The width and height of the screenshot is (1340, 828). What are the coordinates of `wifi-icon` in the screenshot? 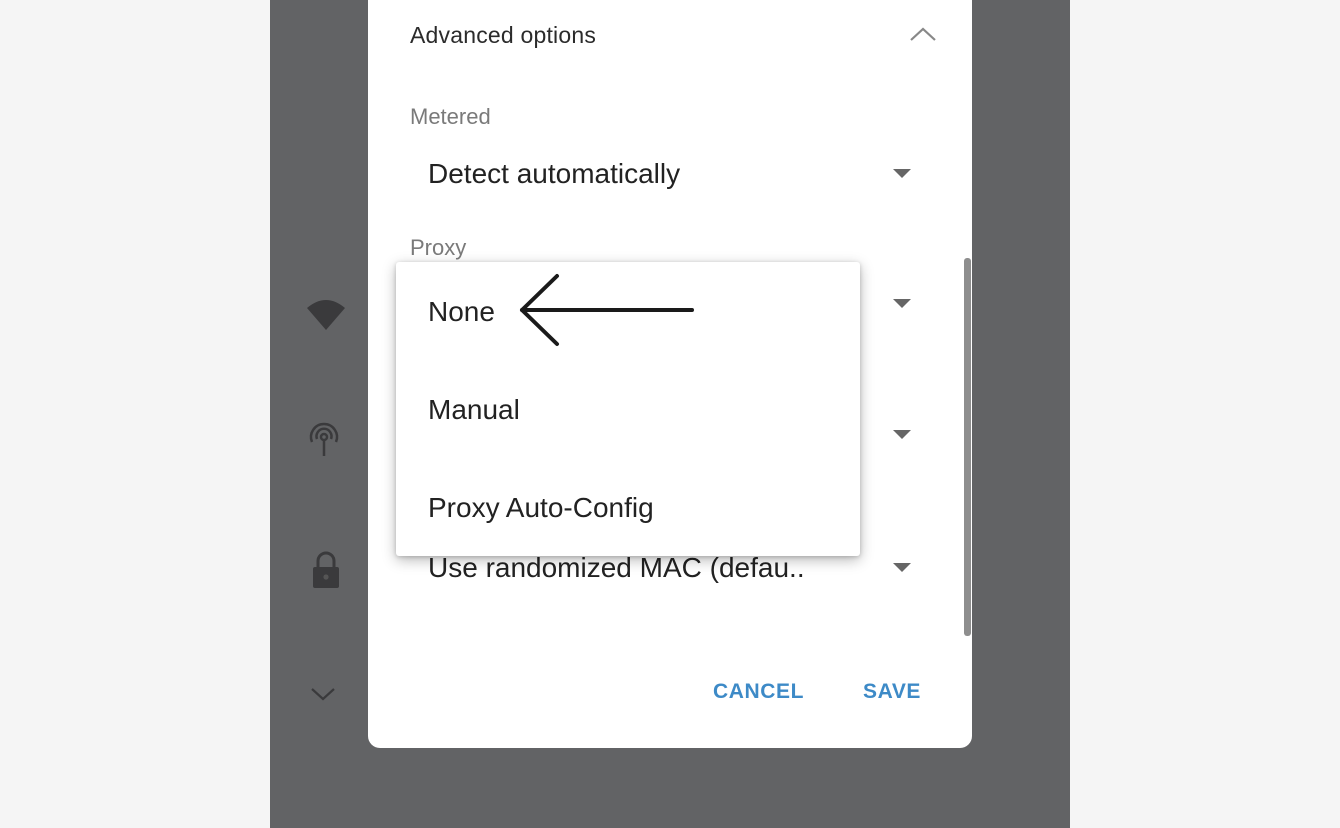 It's located at (326, 315).